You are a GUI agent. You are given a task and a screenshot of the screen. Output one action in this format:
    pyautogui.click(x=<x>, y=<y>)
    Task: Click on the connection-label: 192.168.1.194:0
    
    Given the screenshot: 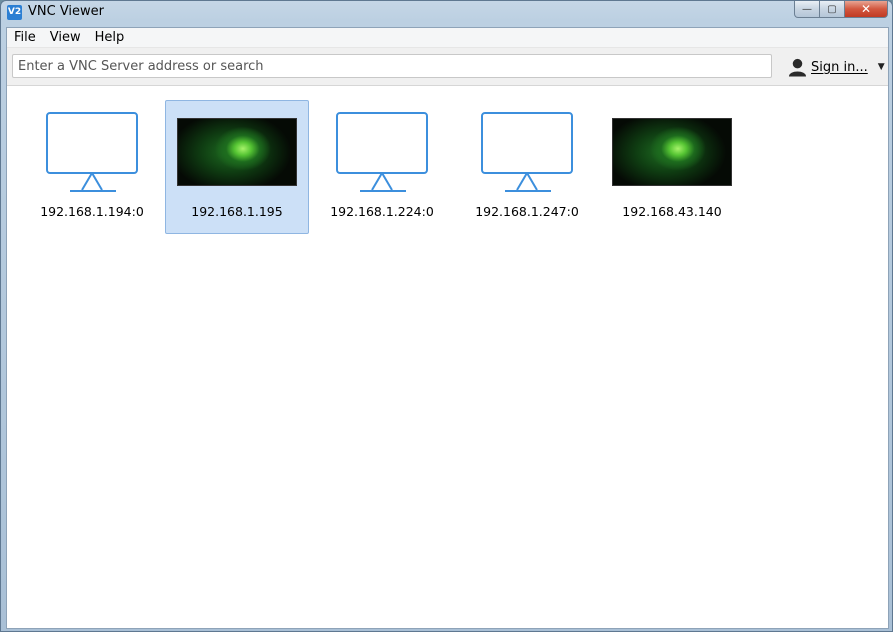 What is the action you would take?
    pyautogui.click(x=92, y=211)
    